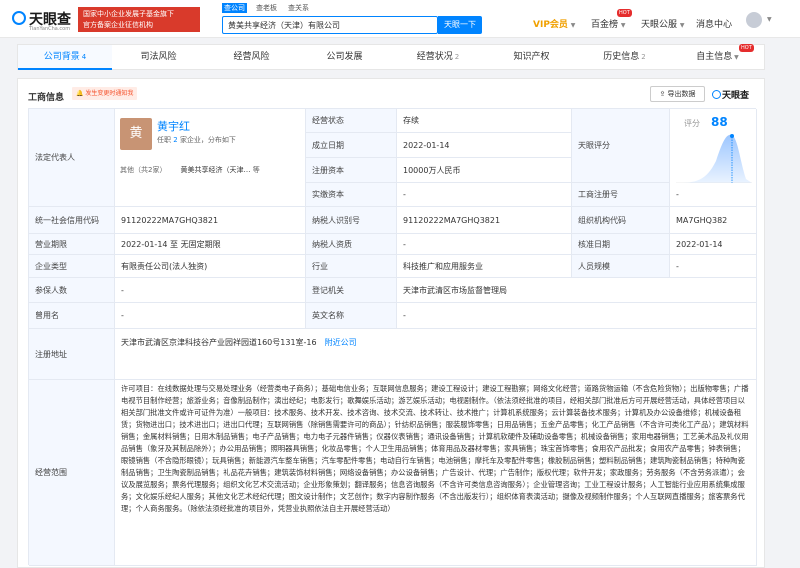 Image resolution: width=800 pixels, height=568 pixels. What do you see at coordinates (210, 266) in the screenshot?
I see `company-type-value: 有限责任公司(法人独资)` at bounding box center [210, 266].